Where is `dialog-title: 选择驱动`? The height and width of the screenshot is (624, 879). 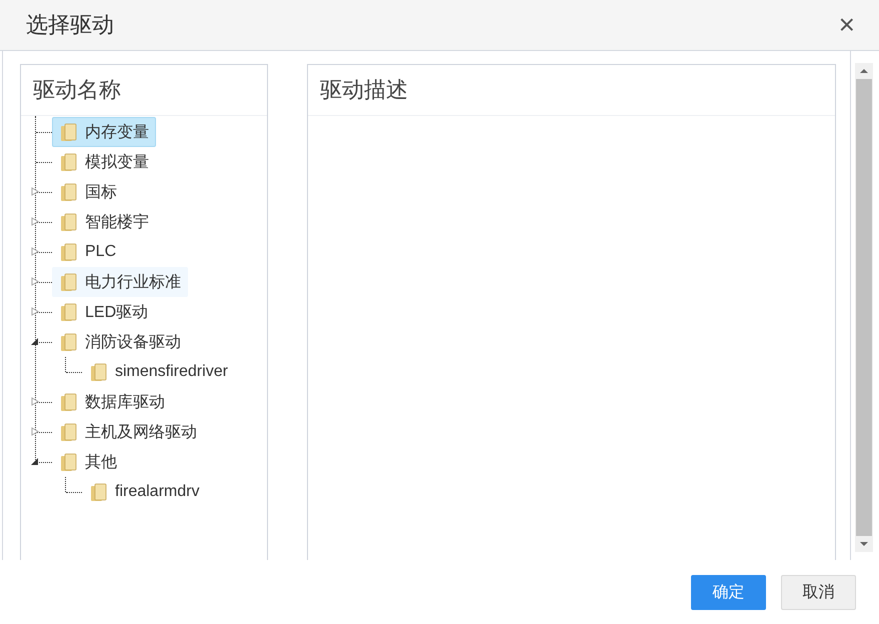
dialog-title: 选择驱动 is located at coordinates (70, 25).